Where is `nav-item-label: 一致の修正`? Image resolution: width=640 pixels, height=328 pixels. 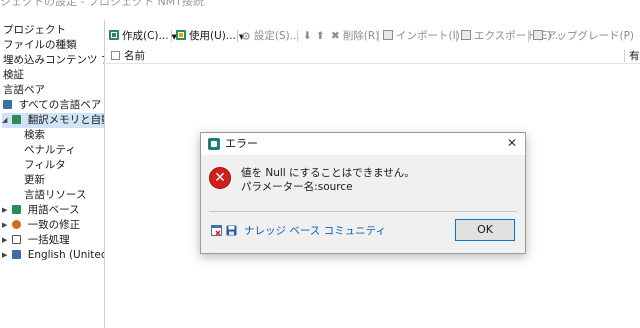
nav-item-label: 一致の修正 is located at coordinates (54, 225).